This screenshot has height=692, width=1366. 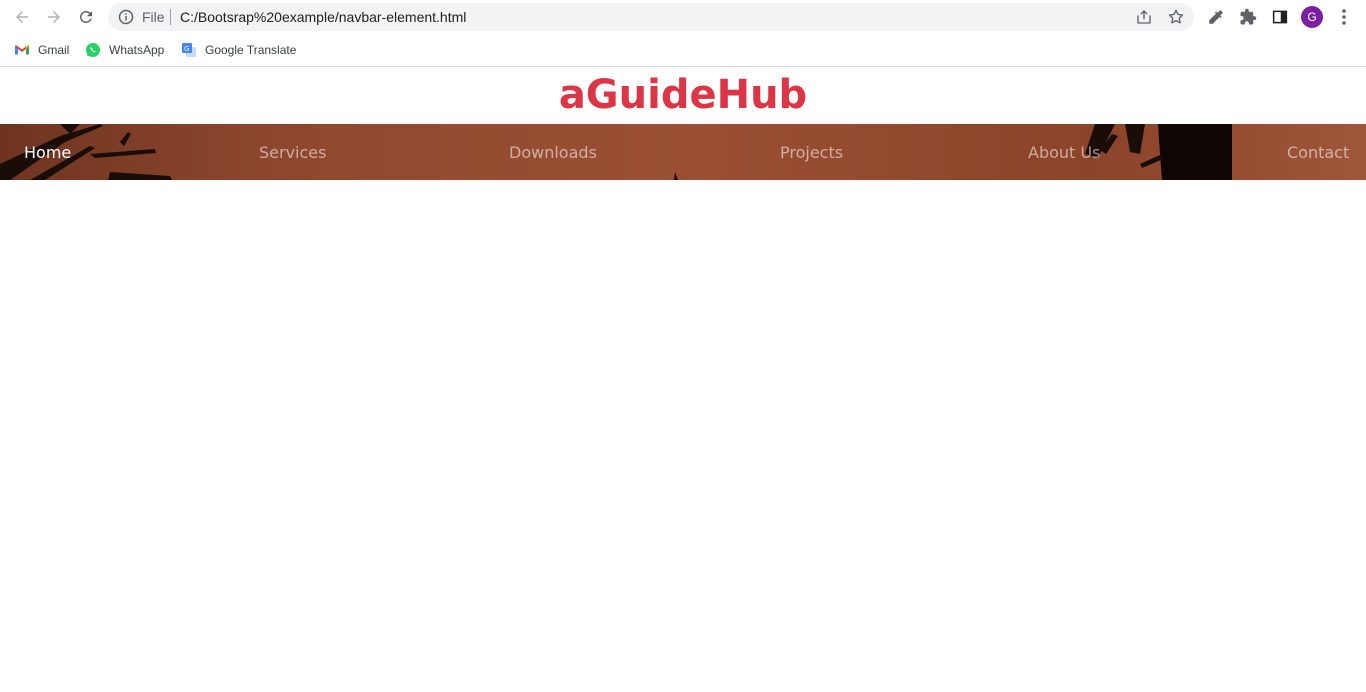 I want to click on nav-link-about-us: About Us, so click(x=1064, y=152).